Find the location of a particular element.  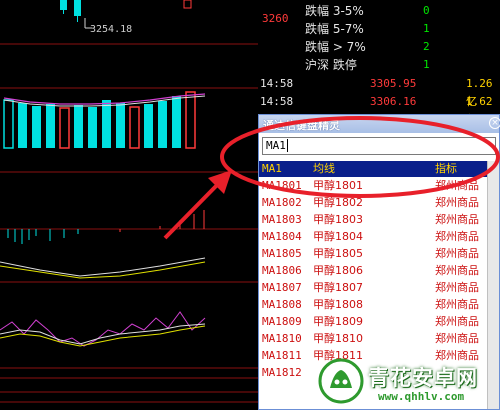

result-row: MA1808 甲醇1808 郑州商品 is located at coordinates (373, 304).